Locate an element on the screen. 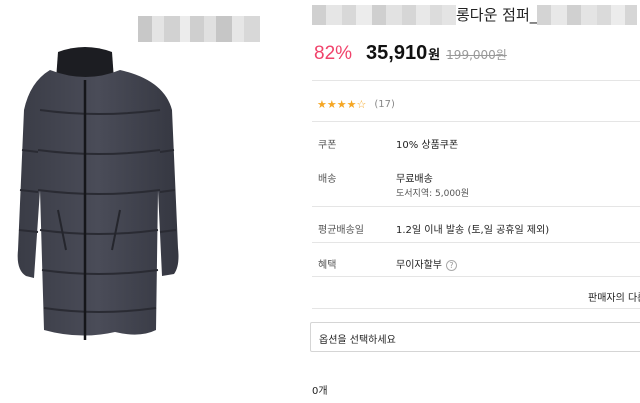 This screenshot has width=640, height=403. title-text: 롱다운 점퍼_ is located at coordinates (497, 15).